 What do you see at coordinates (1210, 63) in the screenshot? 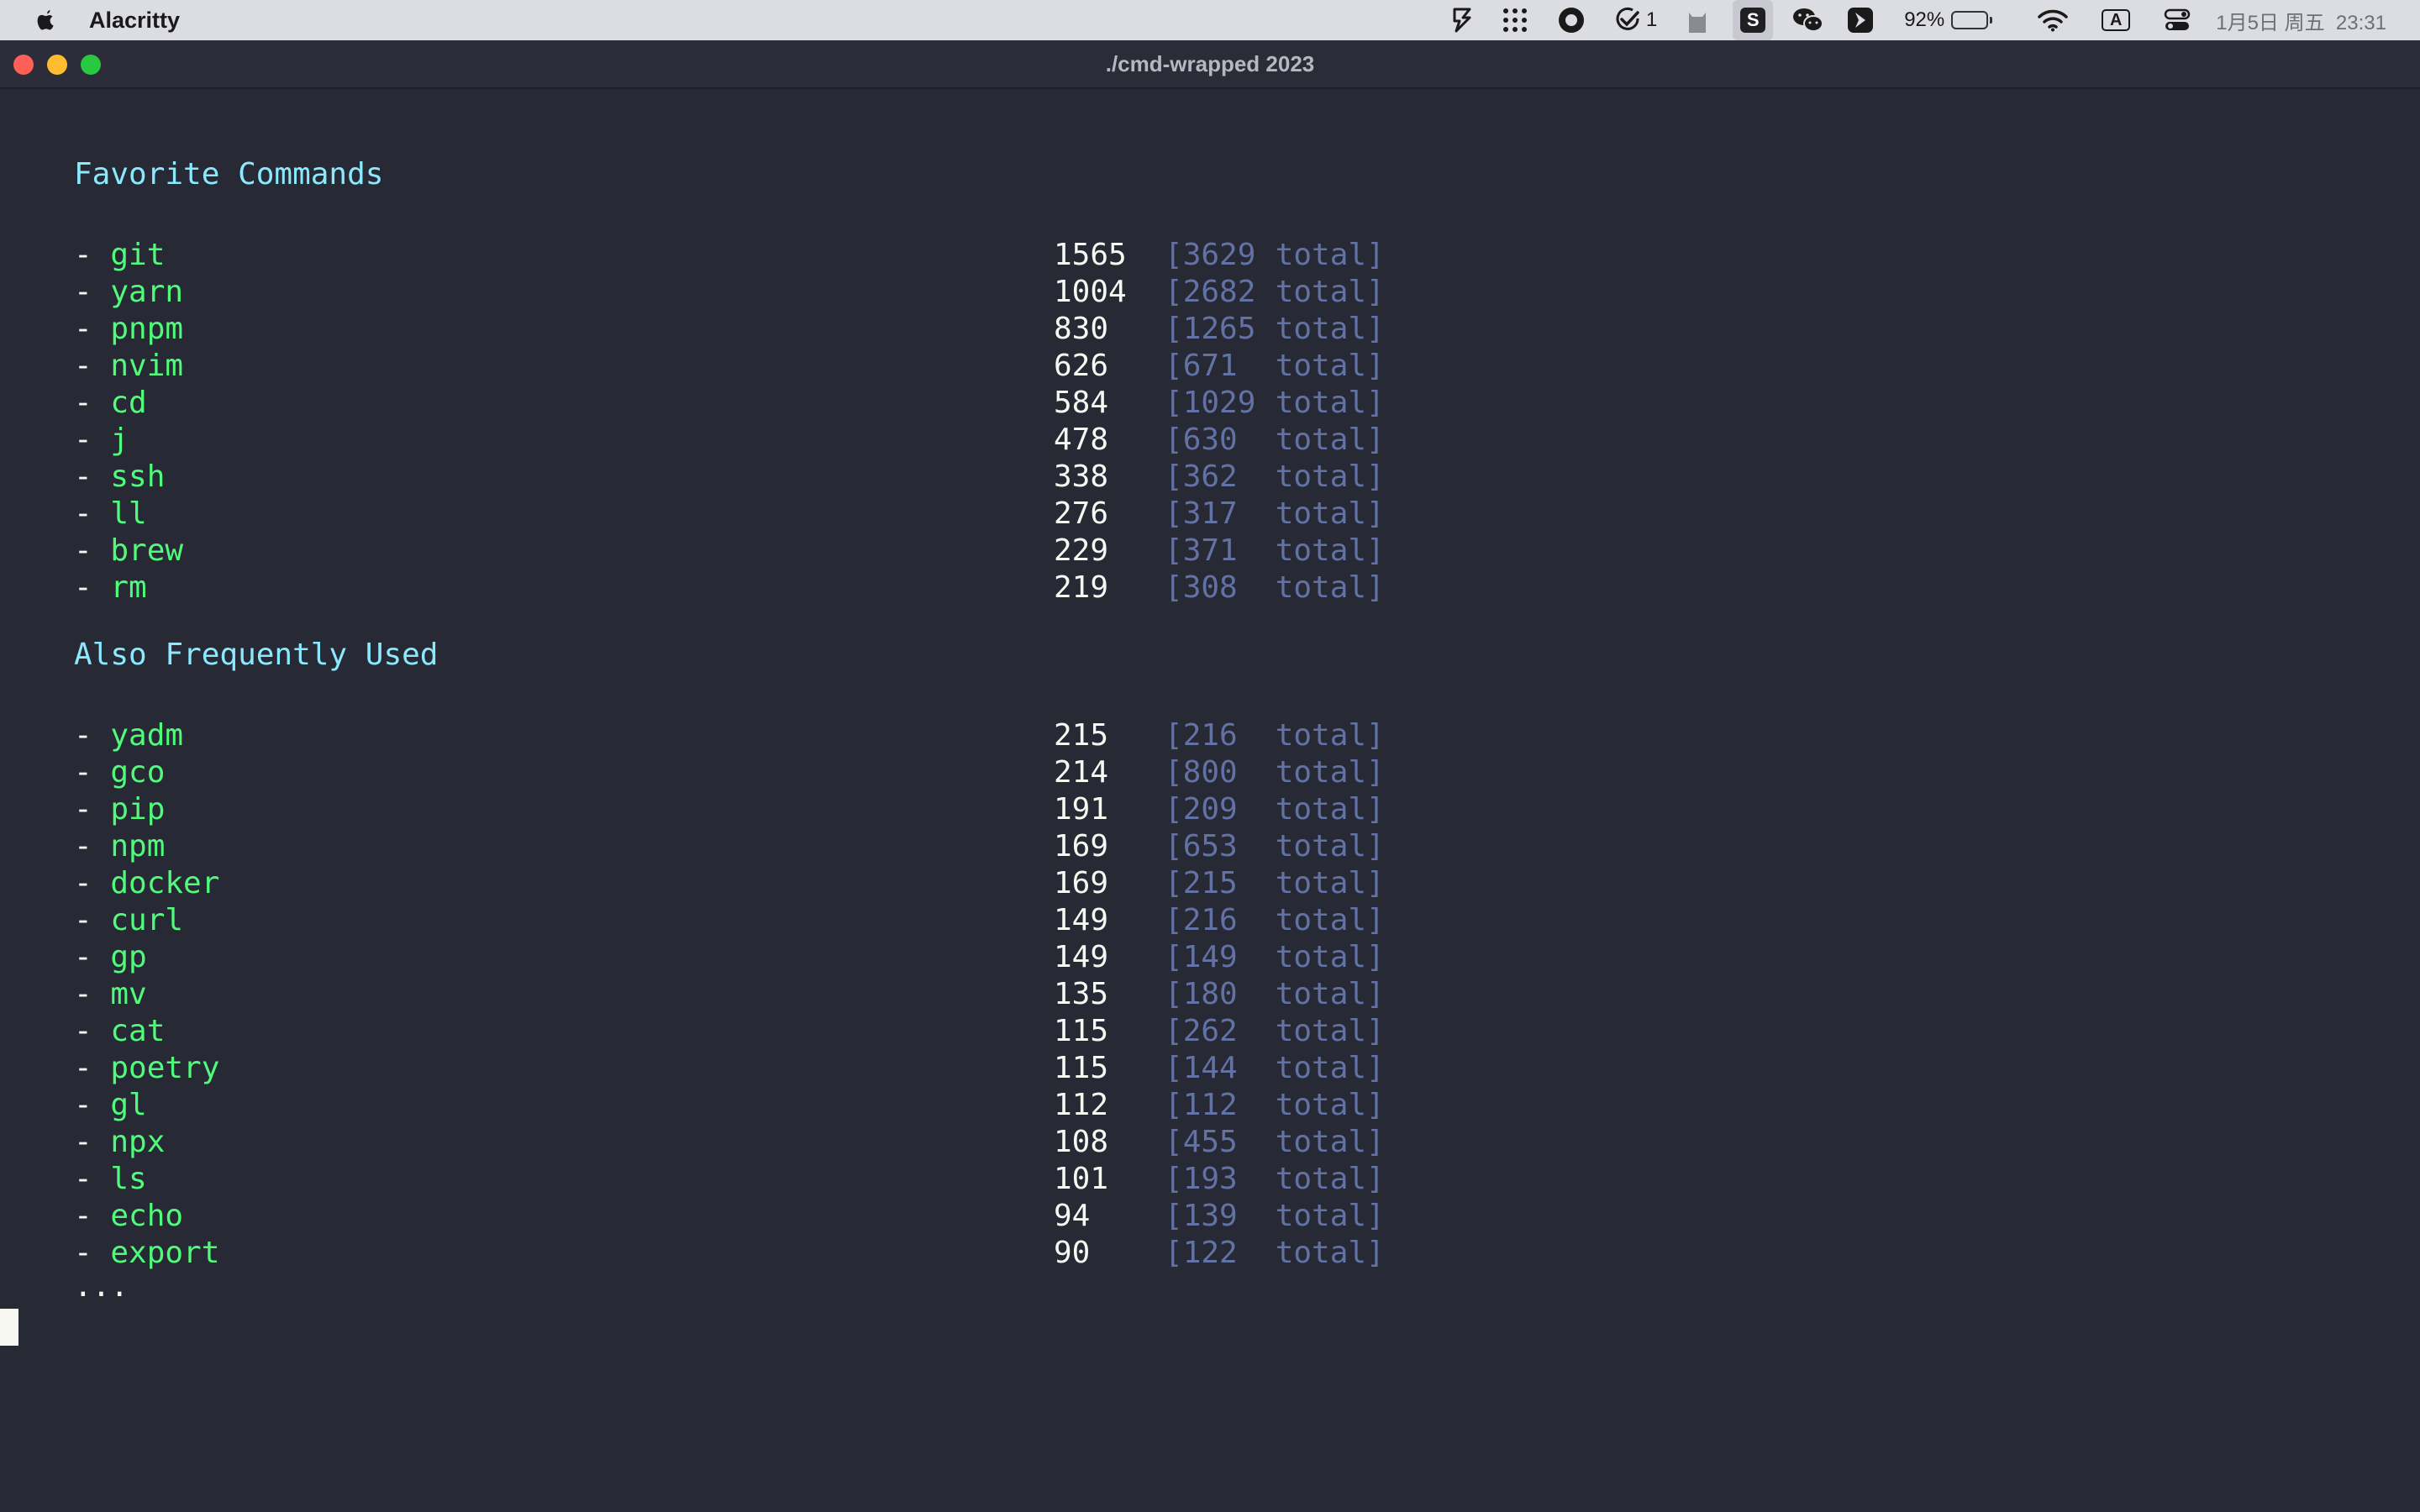
I see `window-title: ./cmd-wrapped 2023` at bounding box center [1210, 63].